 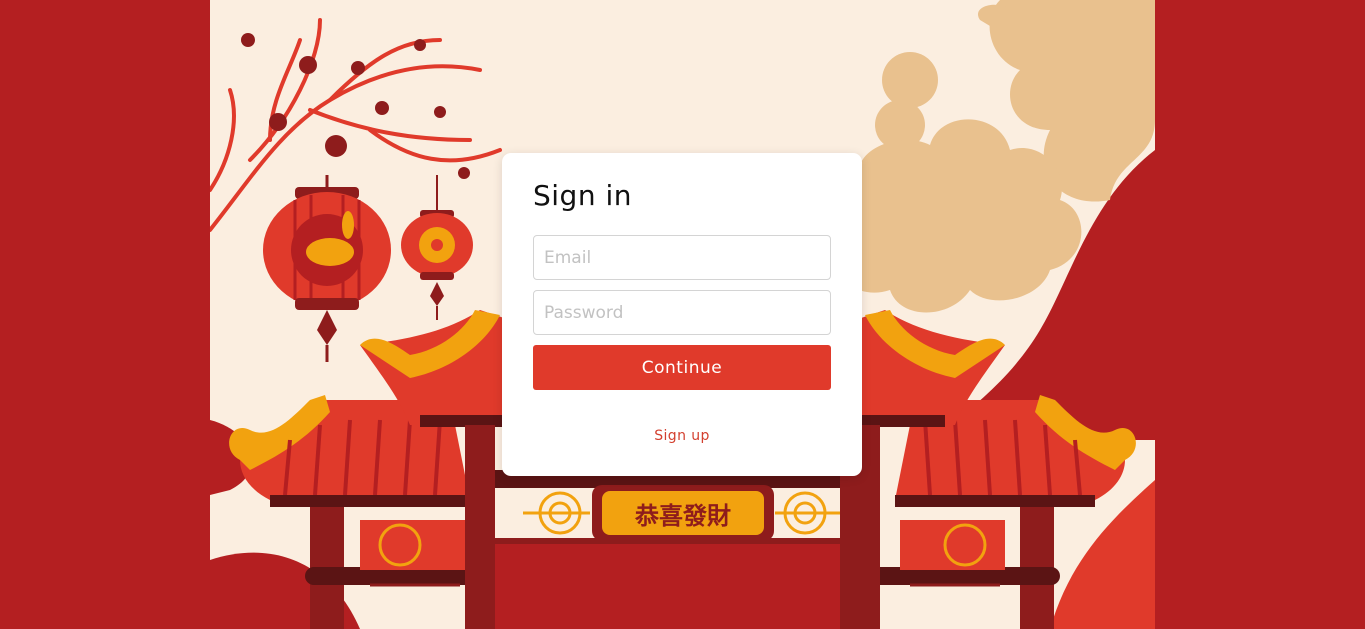 I want to click on continue-button: Continue, so click(x=682, y=367).